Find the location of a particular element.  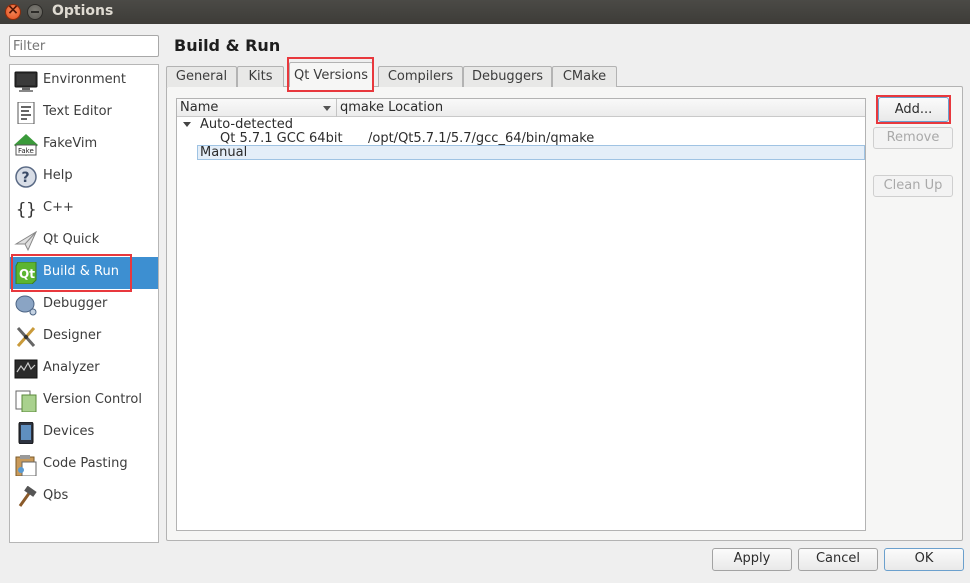

qmake-location: /opt/Qt5.7.1/5.7/gcc_64/bin/qmake is located at coordinates (481, 138).